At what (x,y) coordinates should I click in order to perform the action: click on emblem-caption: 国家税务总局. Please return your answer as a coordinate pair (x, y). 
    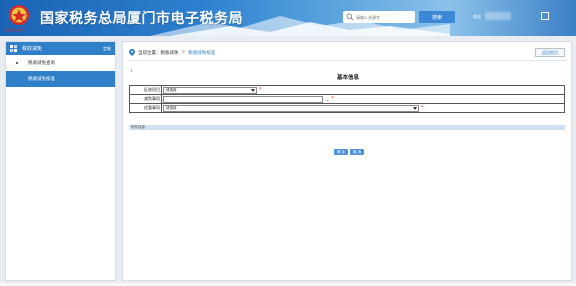
    Looking at the image, I should click on (14, 30).